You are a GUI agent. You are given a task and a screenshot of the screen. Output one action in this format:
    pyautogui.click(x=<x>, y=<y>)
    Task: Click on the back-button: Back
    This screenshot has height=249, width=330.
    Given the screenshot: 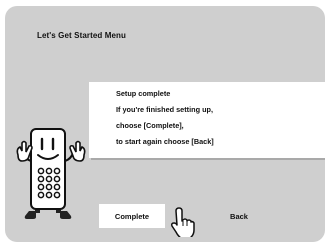 What is the action you would take?
    pyautogui.click(x=239, y=216)
    